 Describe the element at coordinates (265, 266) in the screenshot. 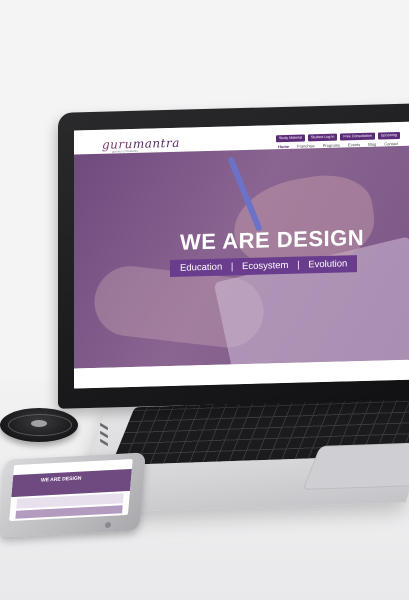

I see `hero-tag-ecosystem: Ecosystem` at that location.